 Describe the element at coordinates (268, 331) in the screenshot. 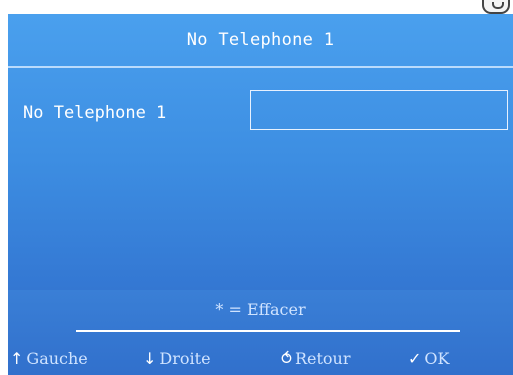

I see `hint-divider` at that location.